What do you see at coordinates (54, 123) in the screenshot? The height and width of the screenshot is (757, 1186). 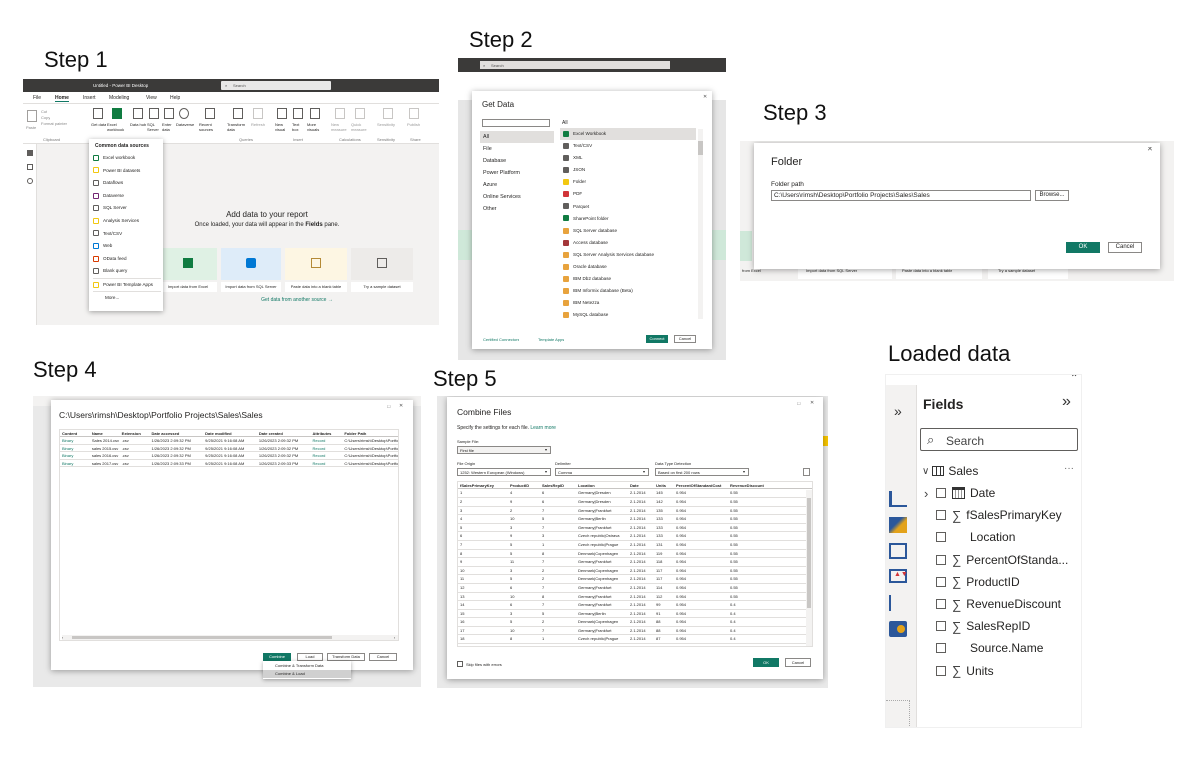 I see `format-painter-label: Format painter` at bounding box center [54, 123].